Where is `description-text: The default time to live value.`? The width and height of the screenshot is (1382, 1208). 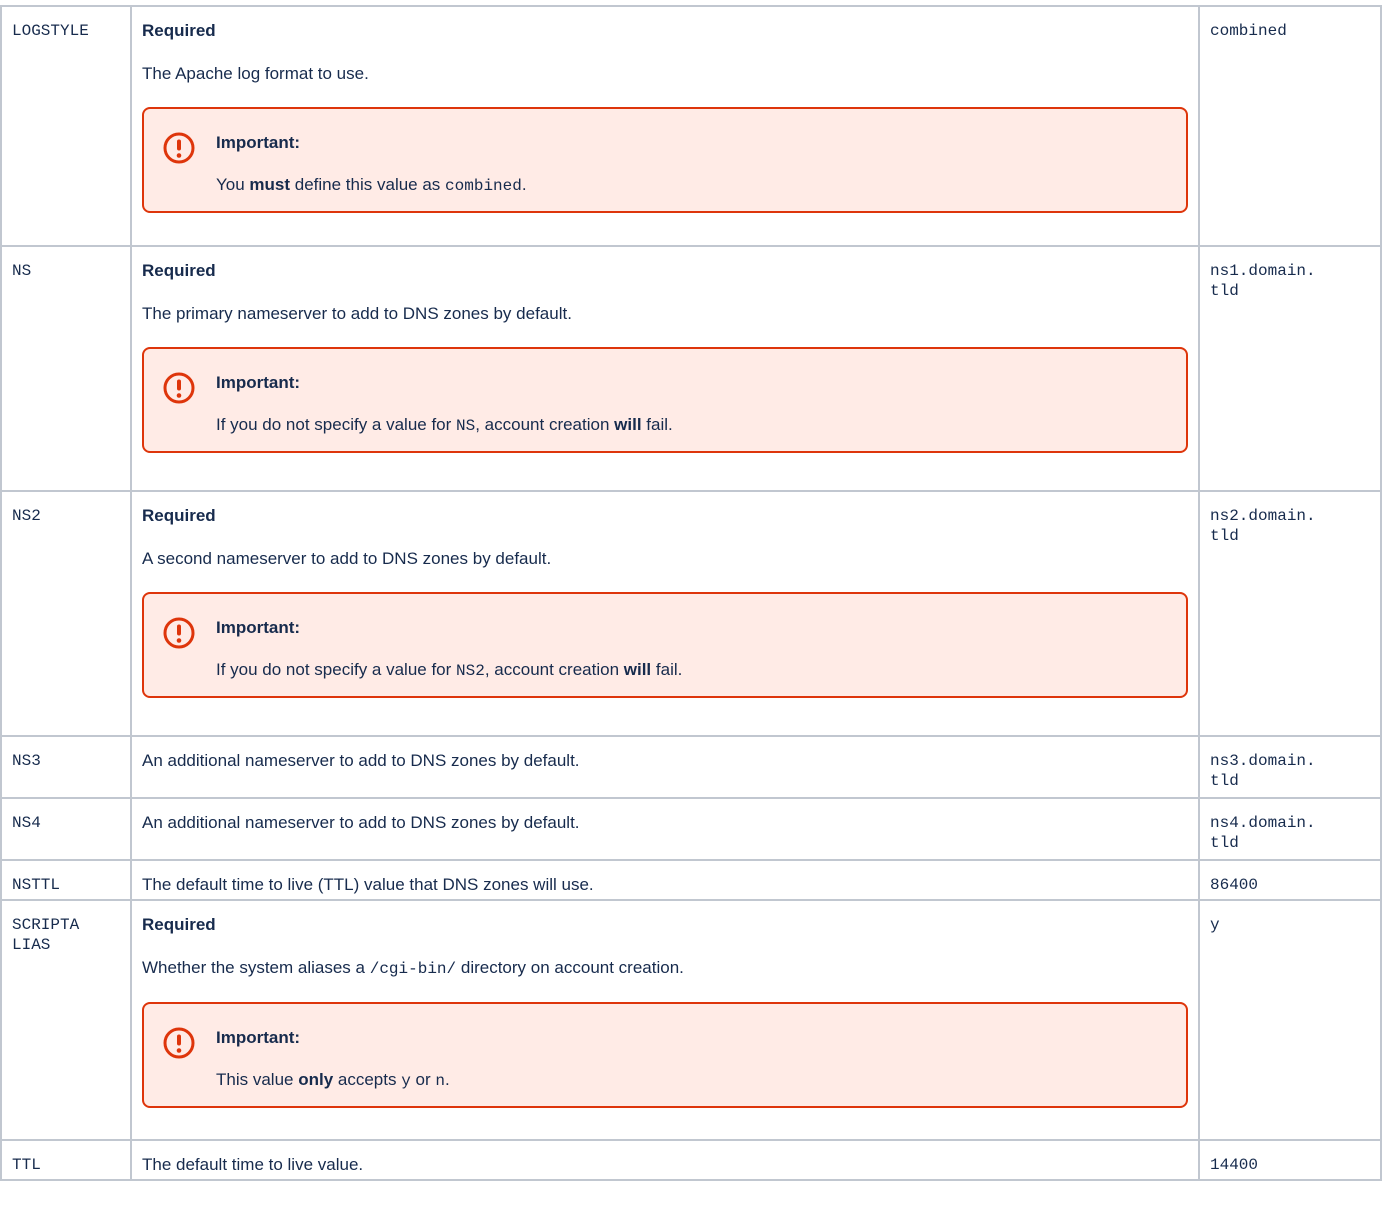
description-text: The default time to live value. is located at coordinates (253, 1164).